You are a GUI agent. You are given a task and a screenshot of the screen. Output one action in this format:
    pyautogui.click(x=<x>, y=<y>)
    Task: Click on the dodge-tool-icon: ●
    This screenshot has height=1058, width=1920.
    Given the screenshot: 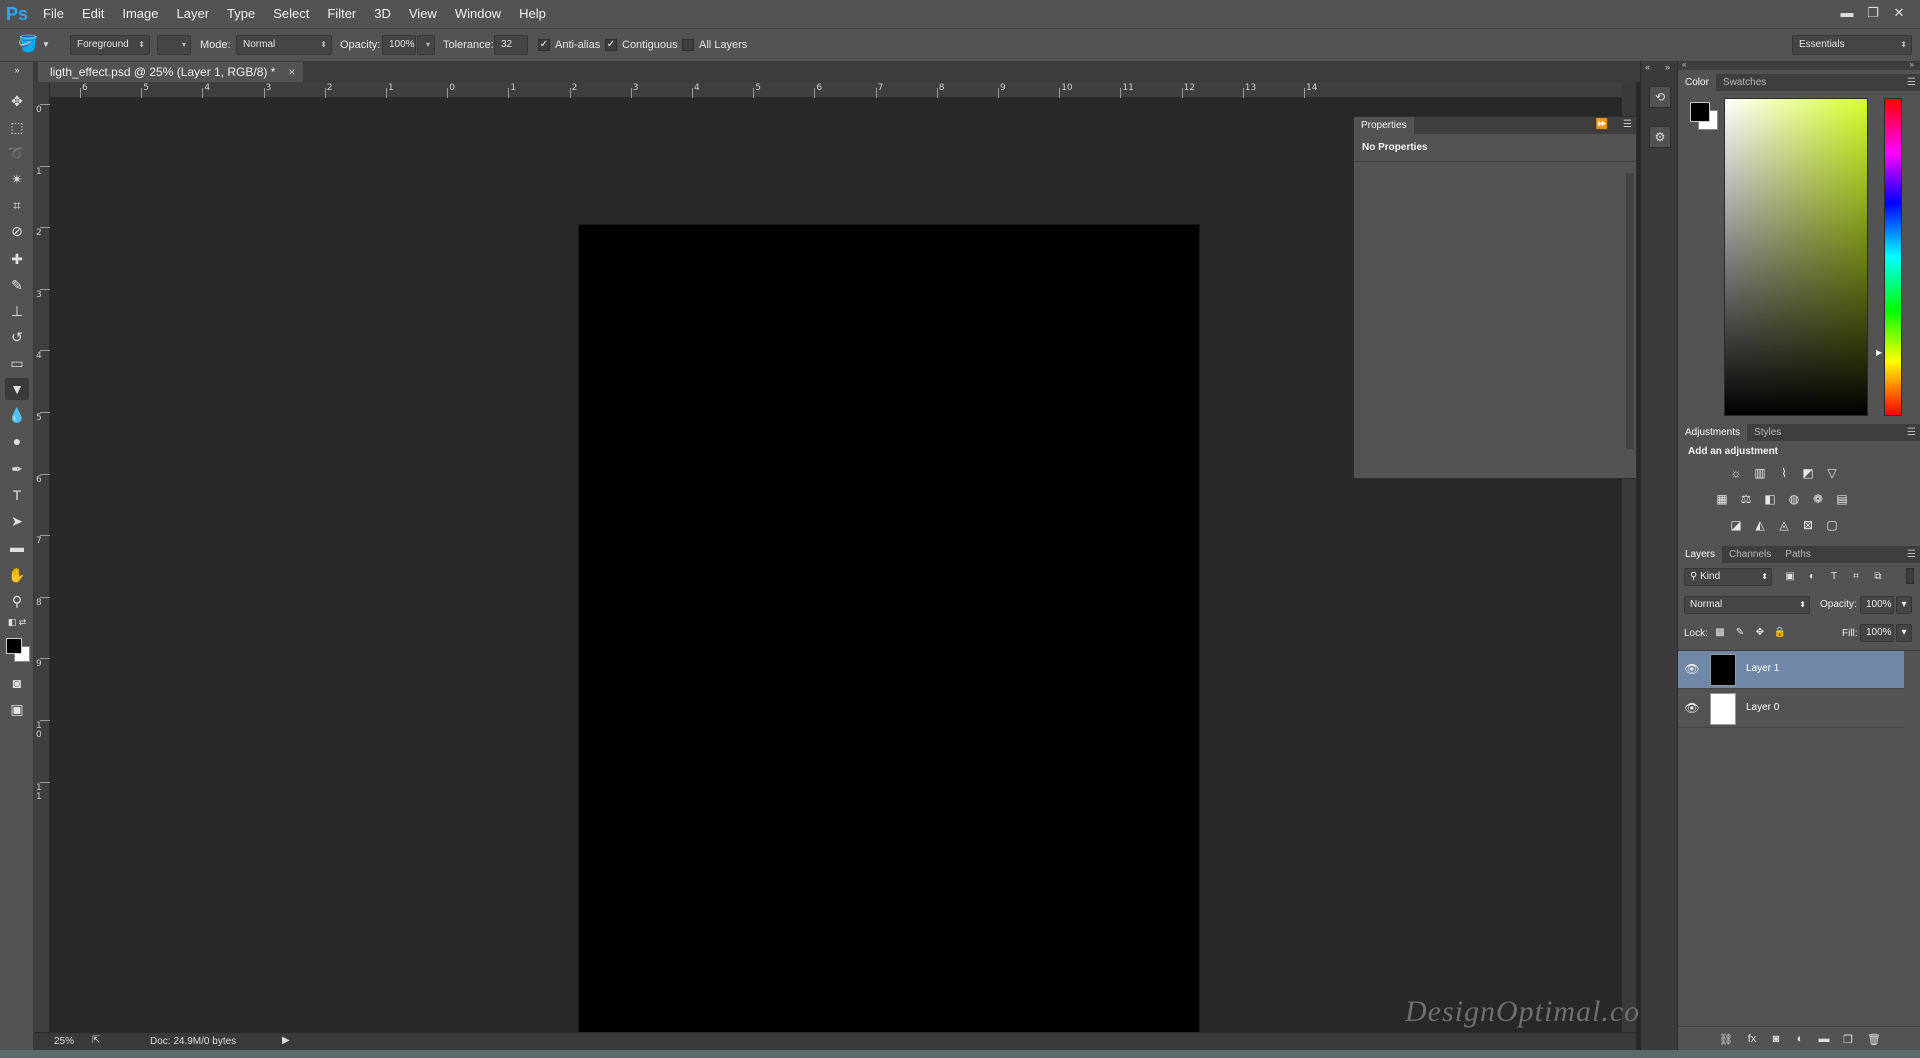 What is the action you would take?
    pyautogui.click(x=17, y=441)
    